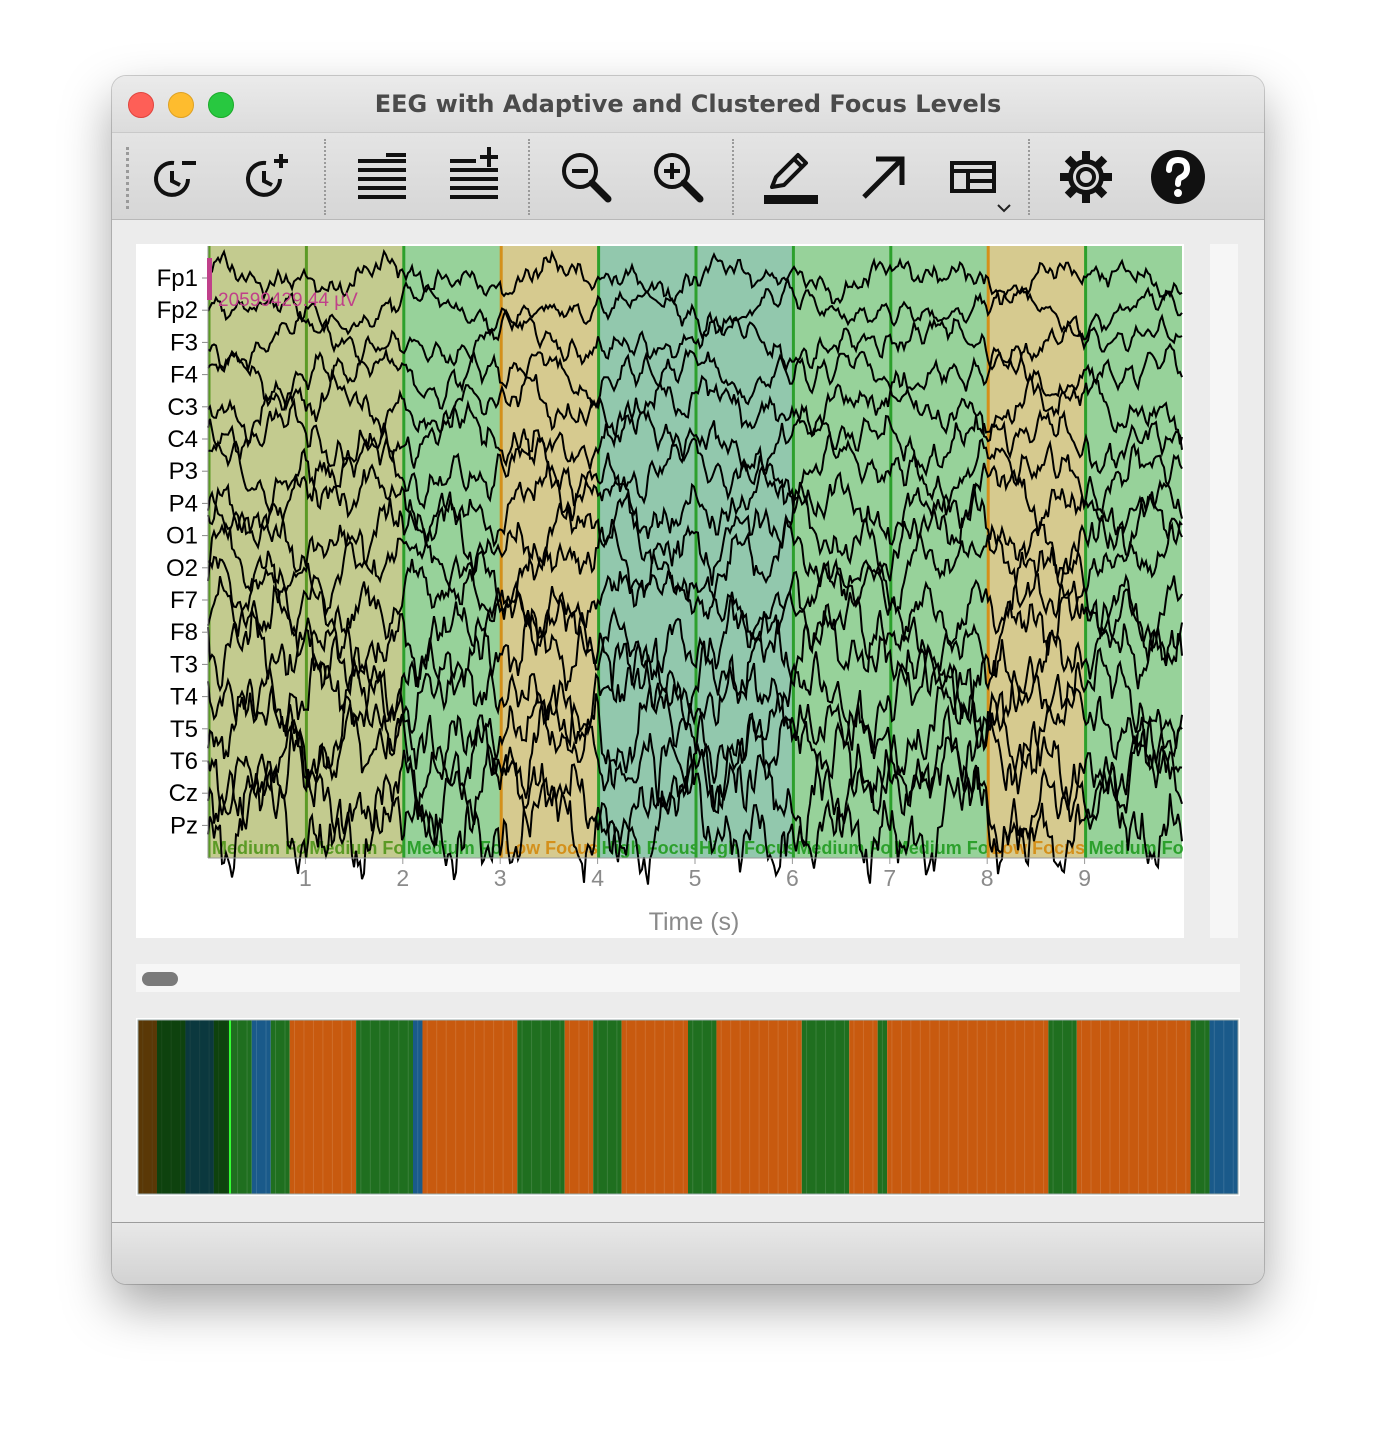 Image resolution: width=1376 pixels, height=1432 pixels. I want to click on clock-plus-icon, so click(267, 175).